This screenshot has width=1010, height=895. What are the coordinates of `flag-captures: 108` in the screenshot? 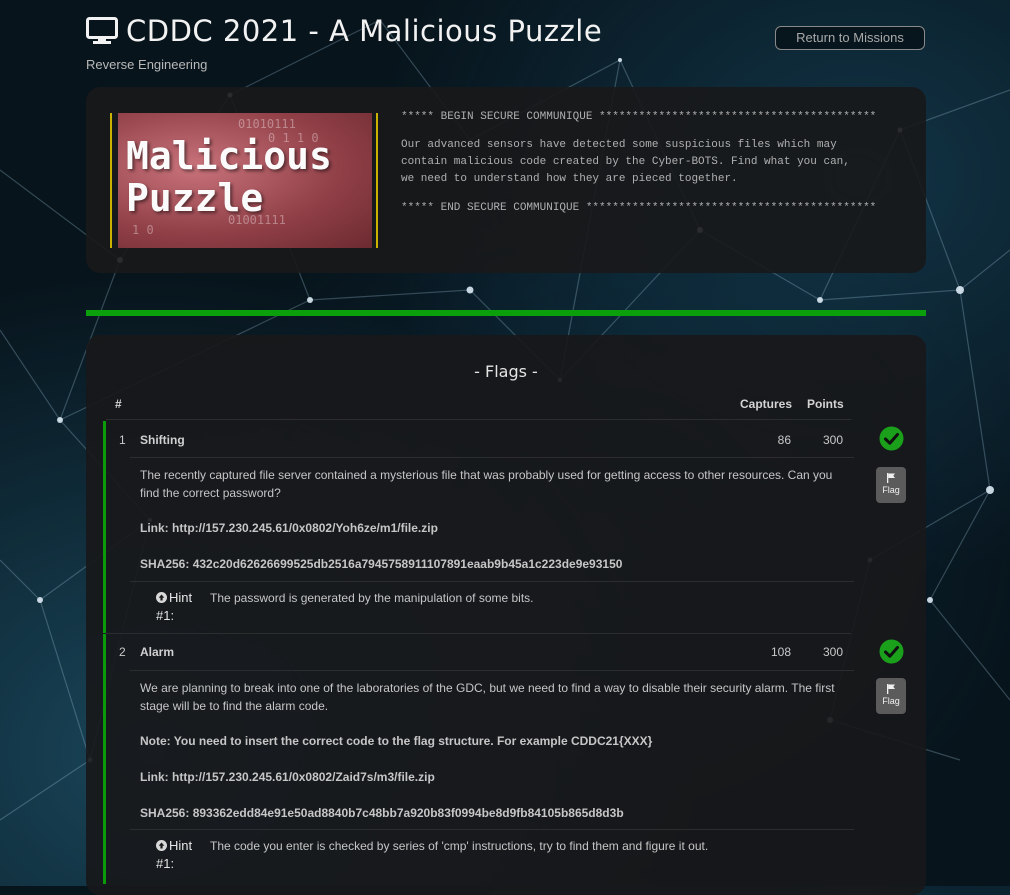 It's located at (780, 652).